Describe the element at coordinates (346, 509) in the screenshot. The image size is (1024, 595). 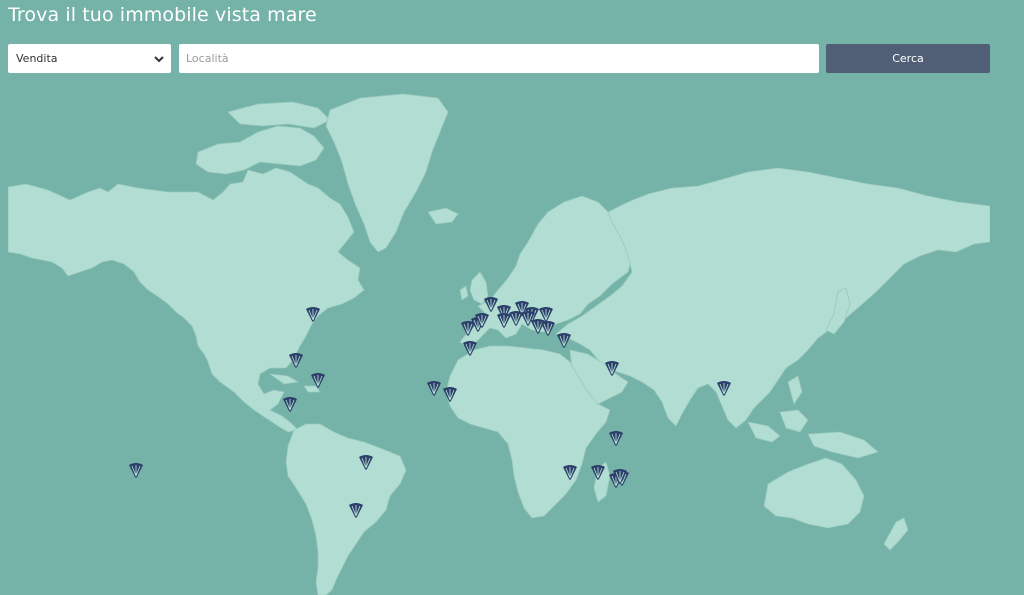
I see `south-america-landmass` at that location.